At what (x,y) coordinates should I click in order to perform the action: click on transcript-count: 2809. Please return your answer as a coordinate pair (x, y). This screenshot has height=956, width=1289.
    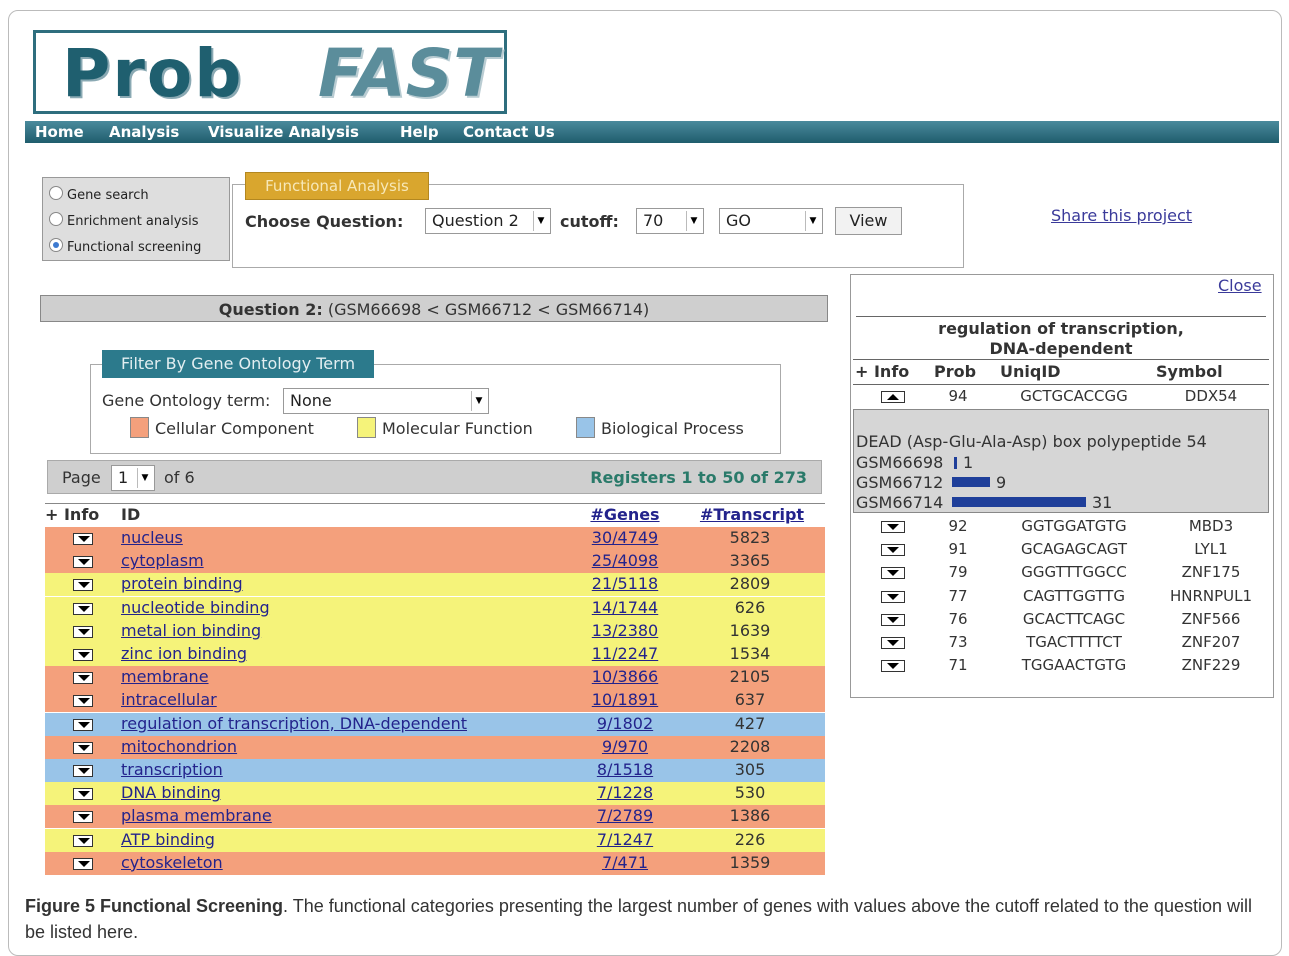
    Looking at the image, I should click on (750, 584).